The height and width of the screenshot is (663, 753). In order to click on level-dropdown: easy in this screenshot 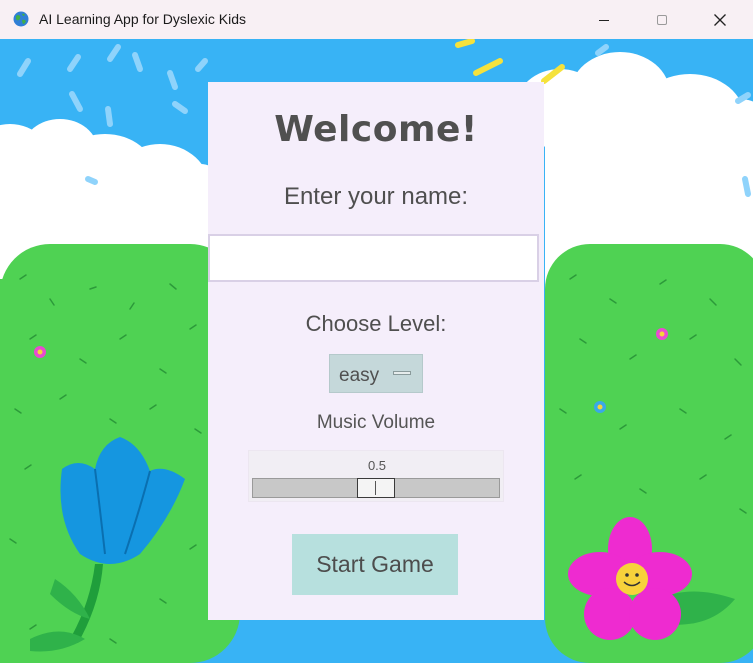, I will do `click(376, 373)`.